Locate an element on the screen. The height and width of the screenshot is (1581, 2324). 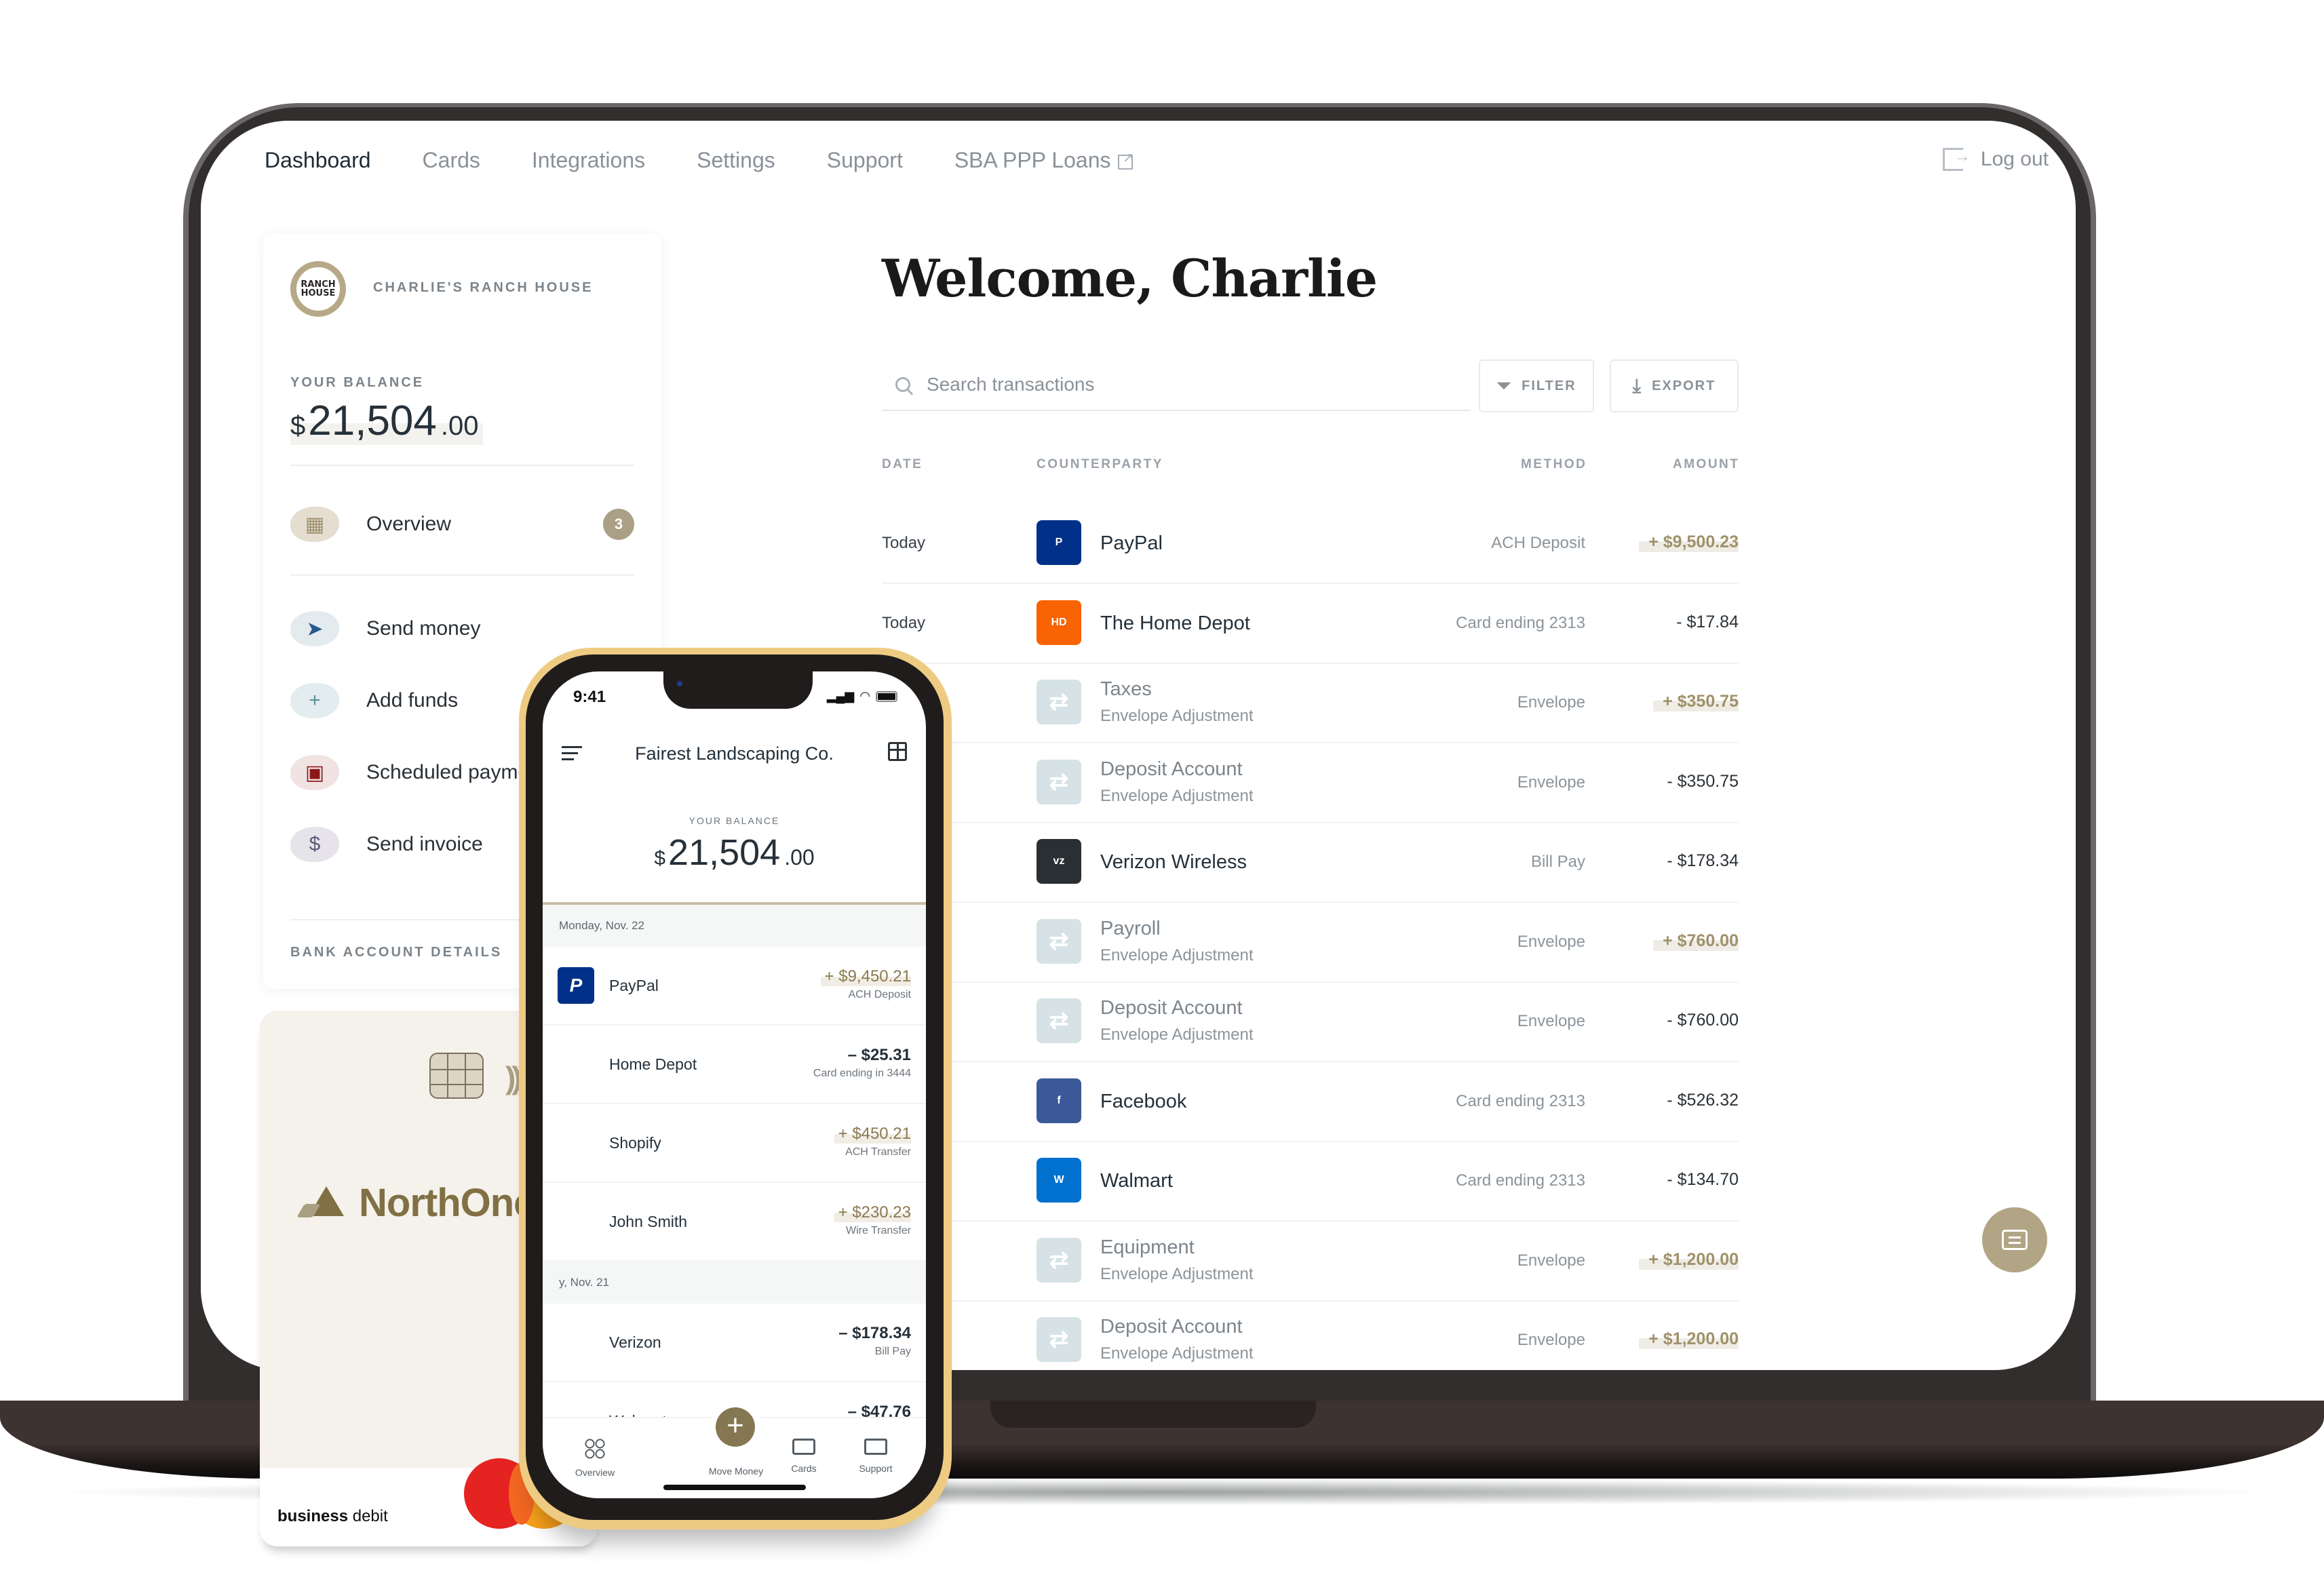
menu-overview: ▦ Overview 3 is located at coordinates (462, 524).